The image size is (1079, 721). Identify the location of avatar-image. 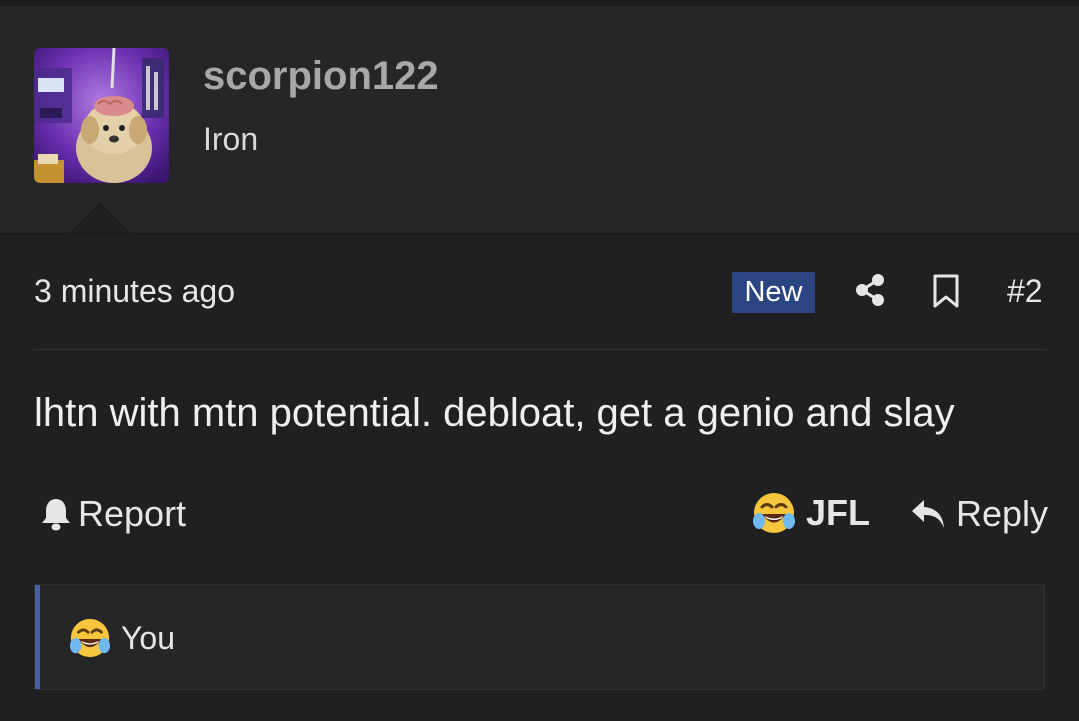
(101, 115).